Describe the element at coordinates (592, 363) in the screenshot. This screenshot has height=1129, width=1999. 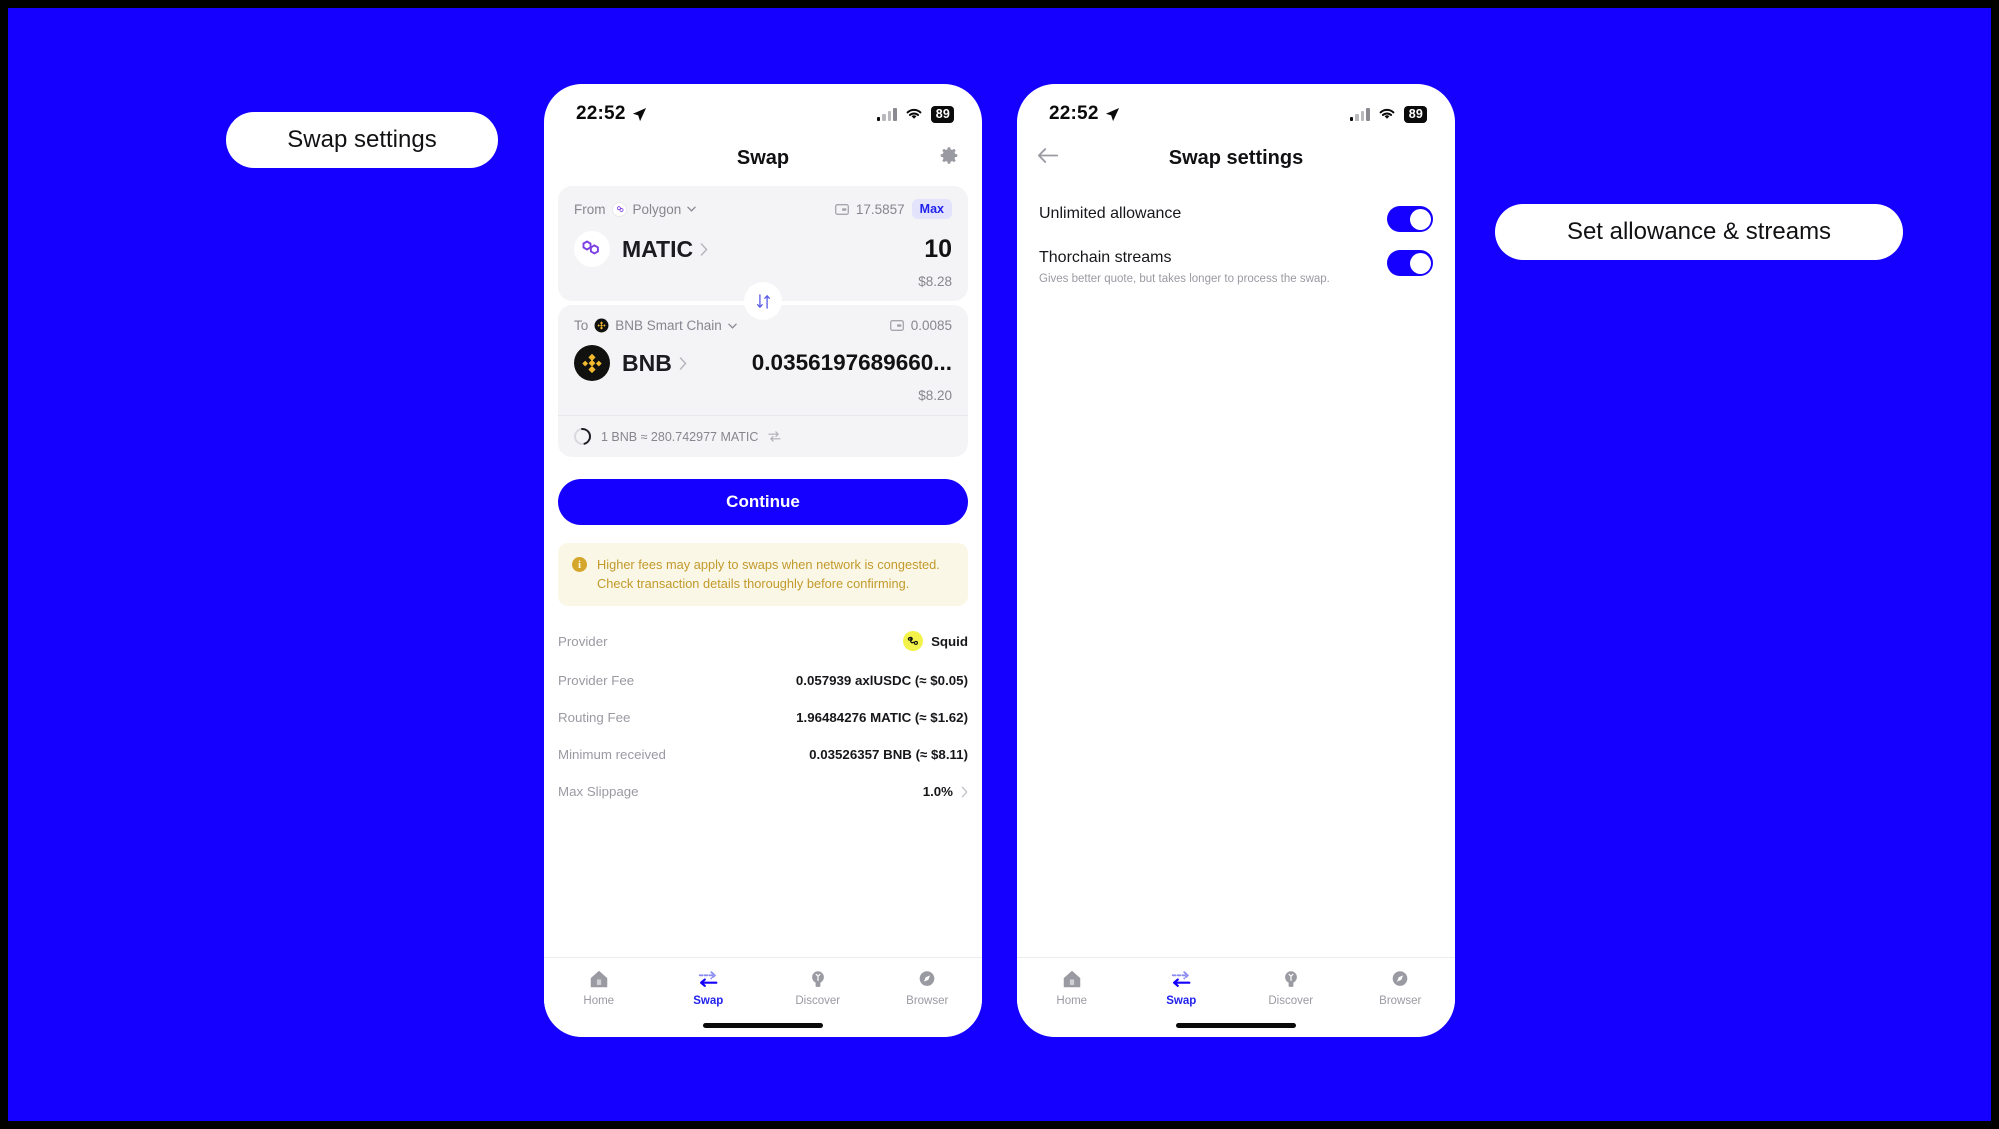
I see `bnb-token-icon` at that location.